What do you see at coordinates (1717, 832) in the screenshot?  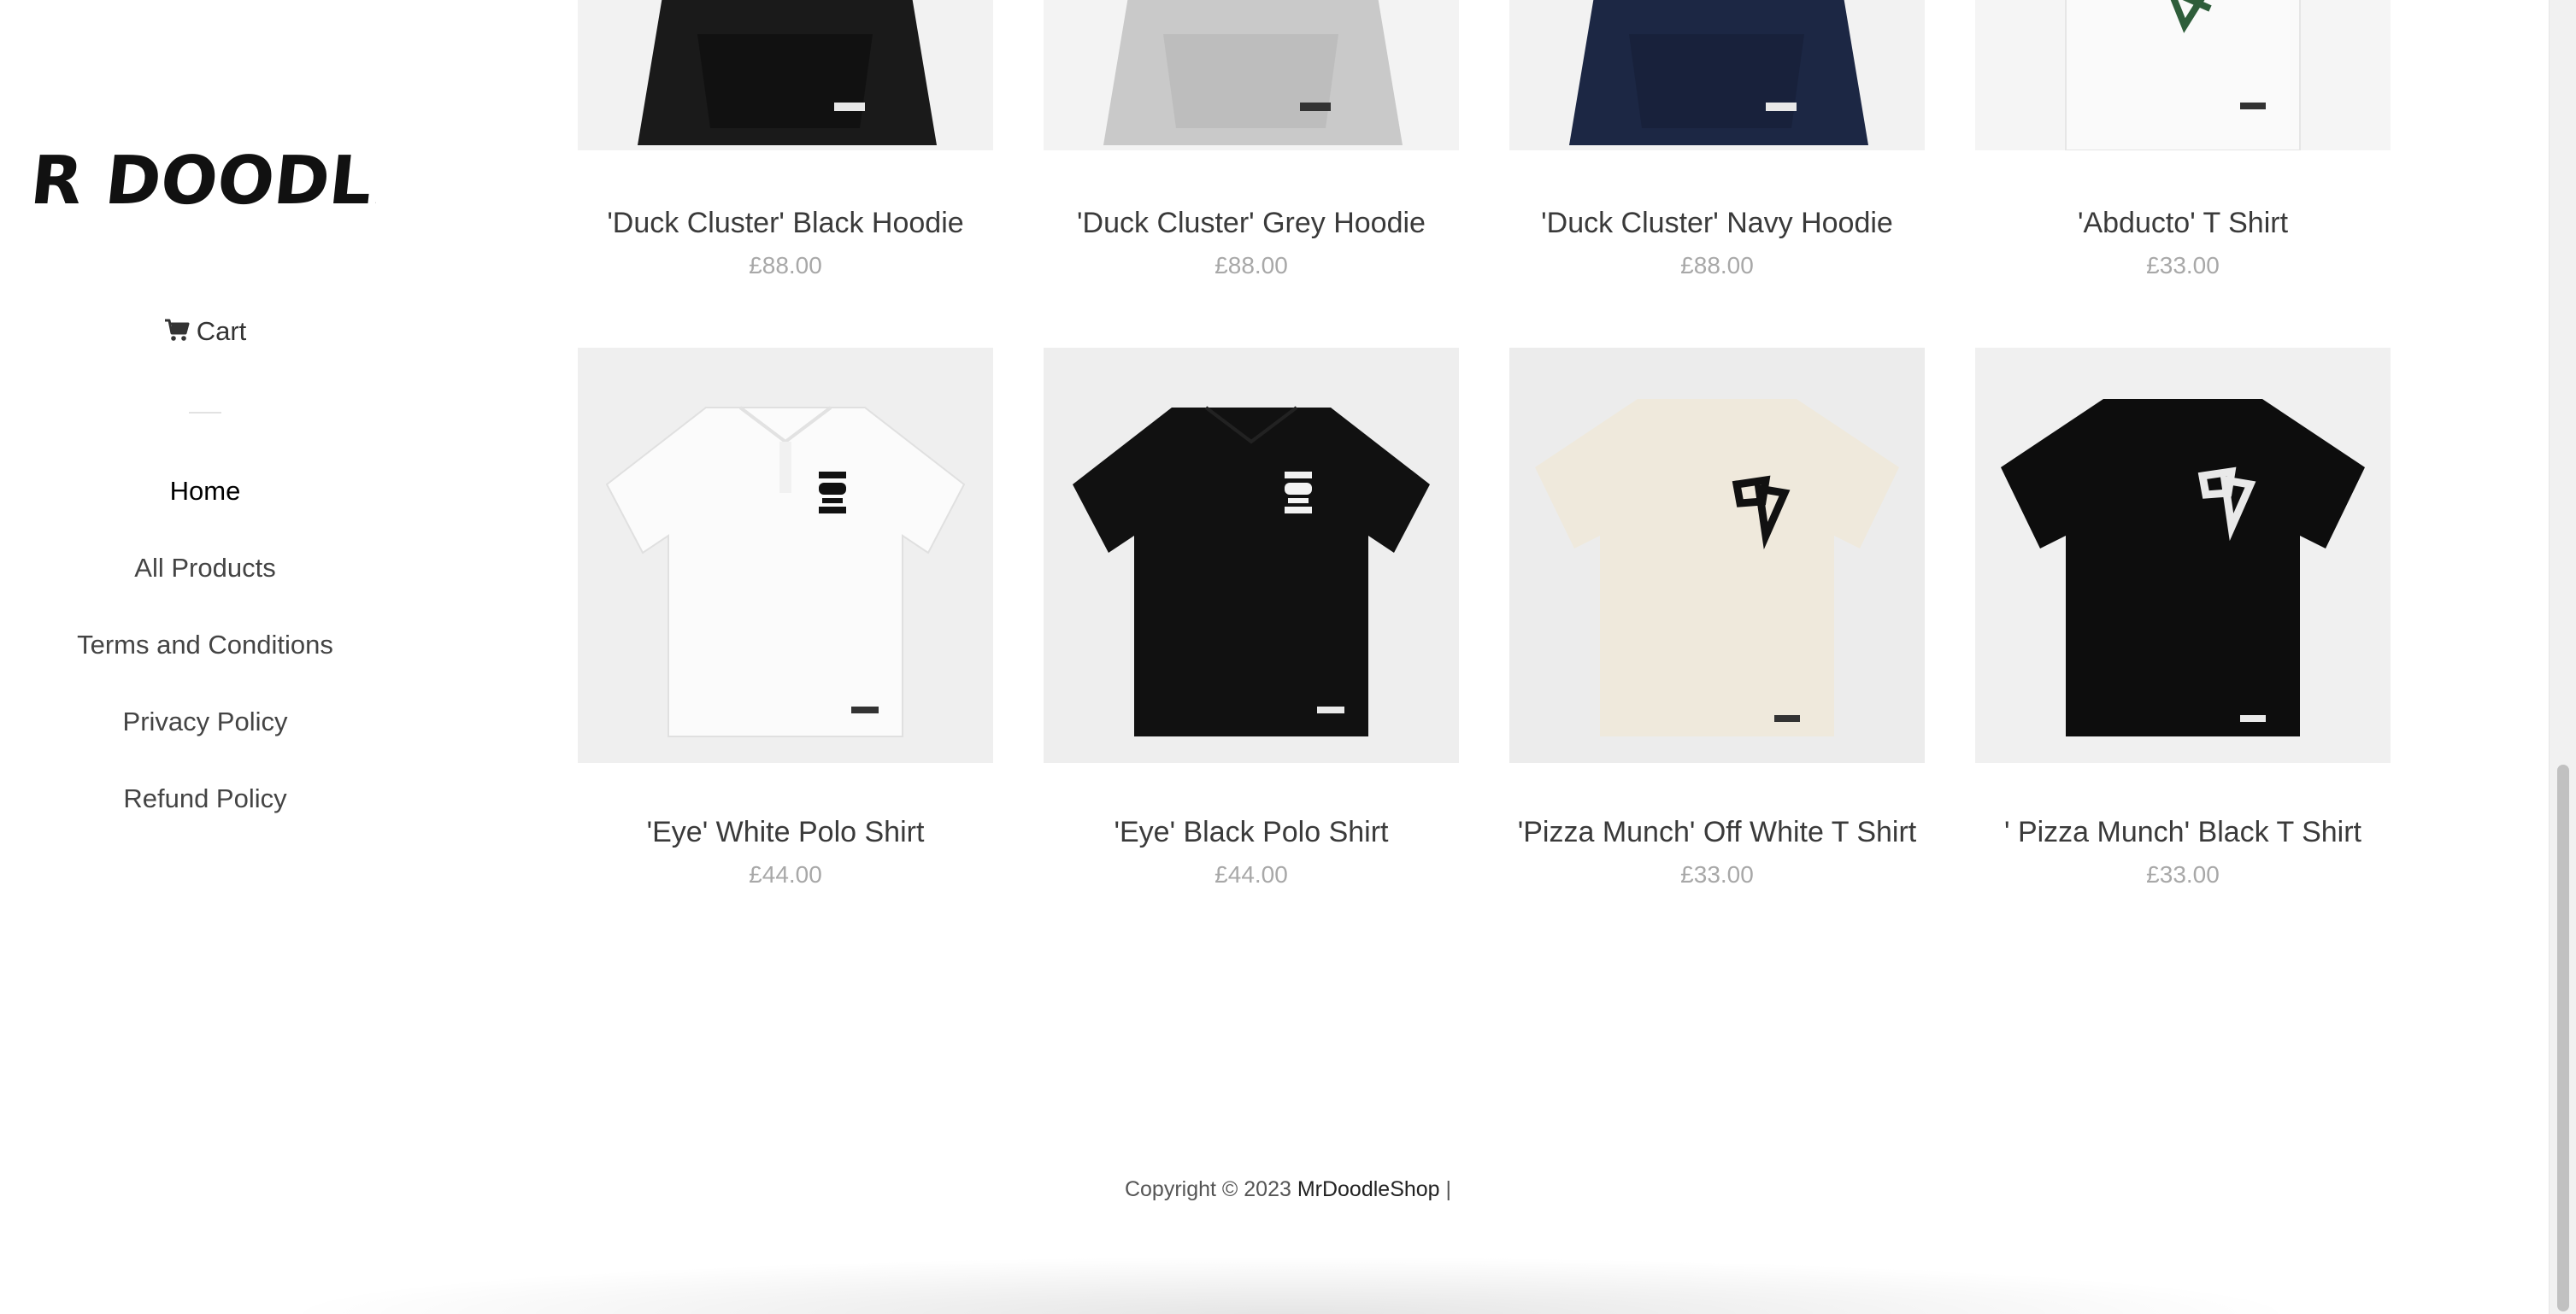 I see `product-title: 'Pizza Munch' Off White T Shirt` at bounding box center [1717, 832].